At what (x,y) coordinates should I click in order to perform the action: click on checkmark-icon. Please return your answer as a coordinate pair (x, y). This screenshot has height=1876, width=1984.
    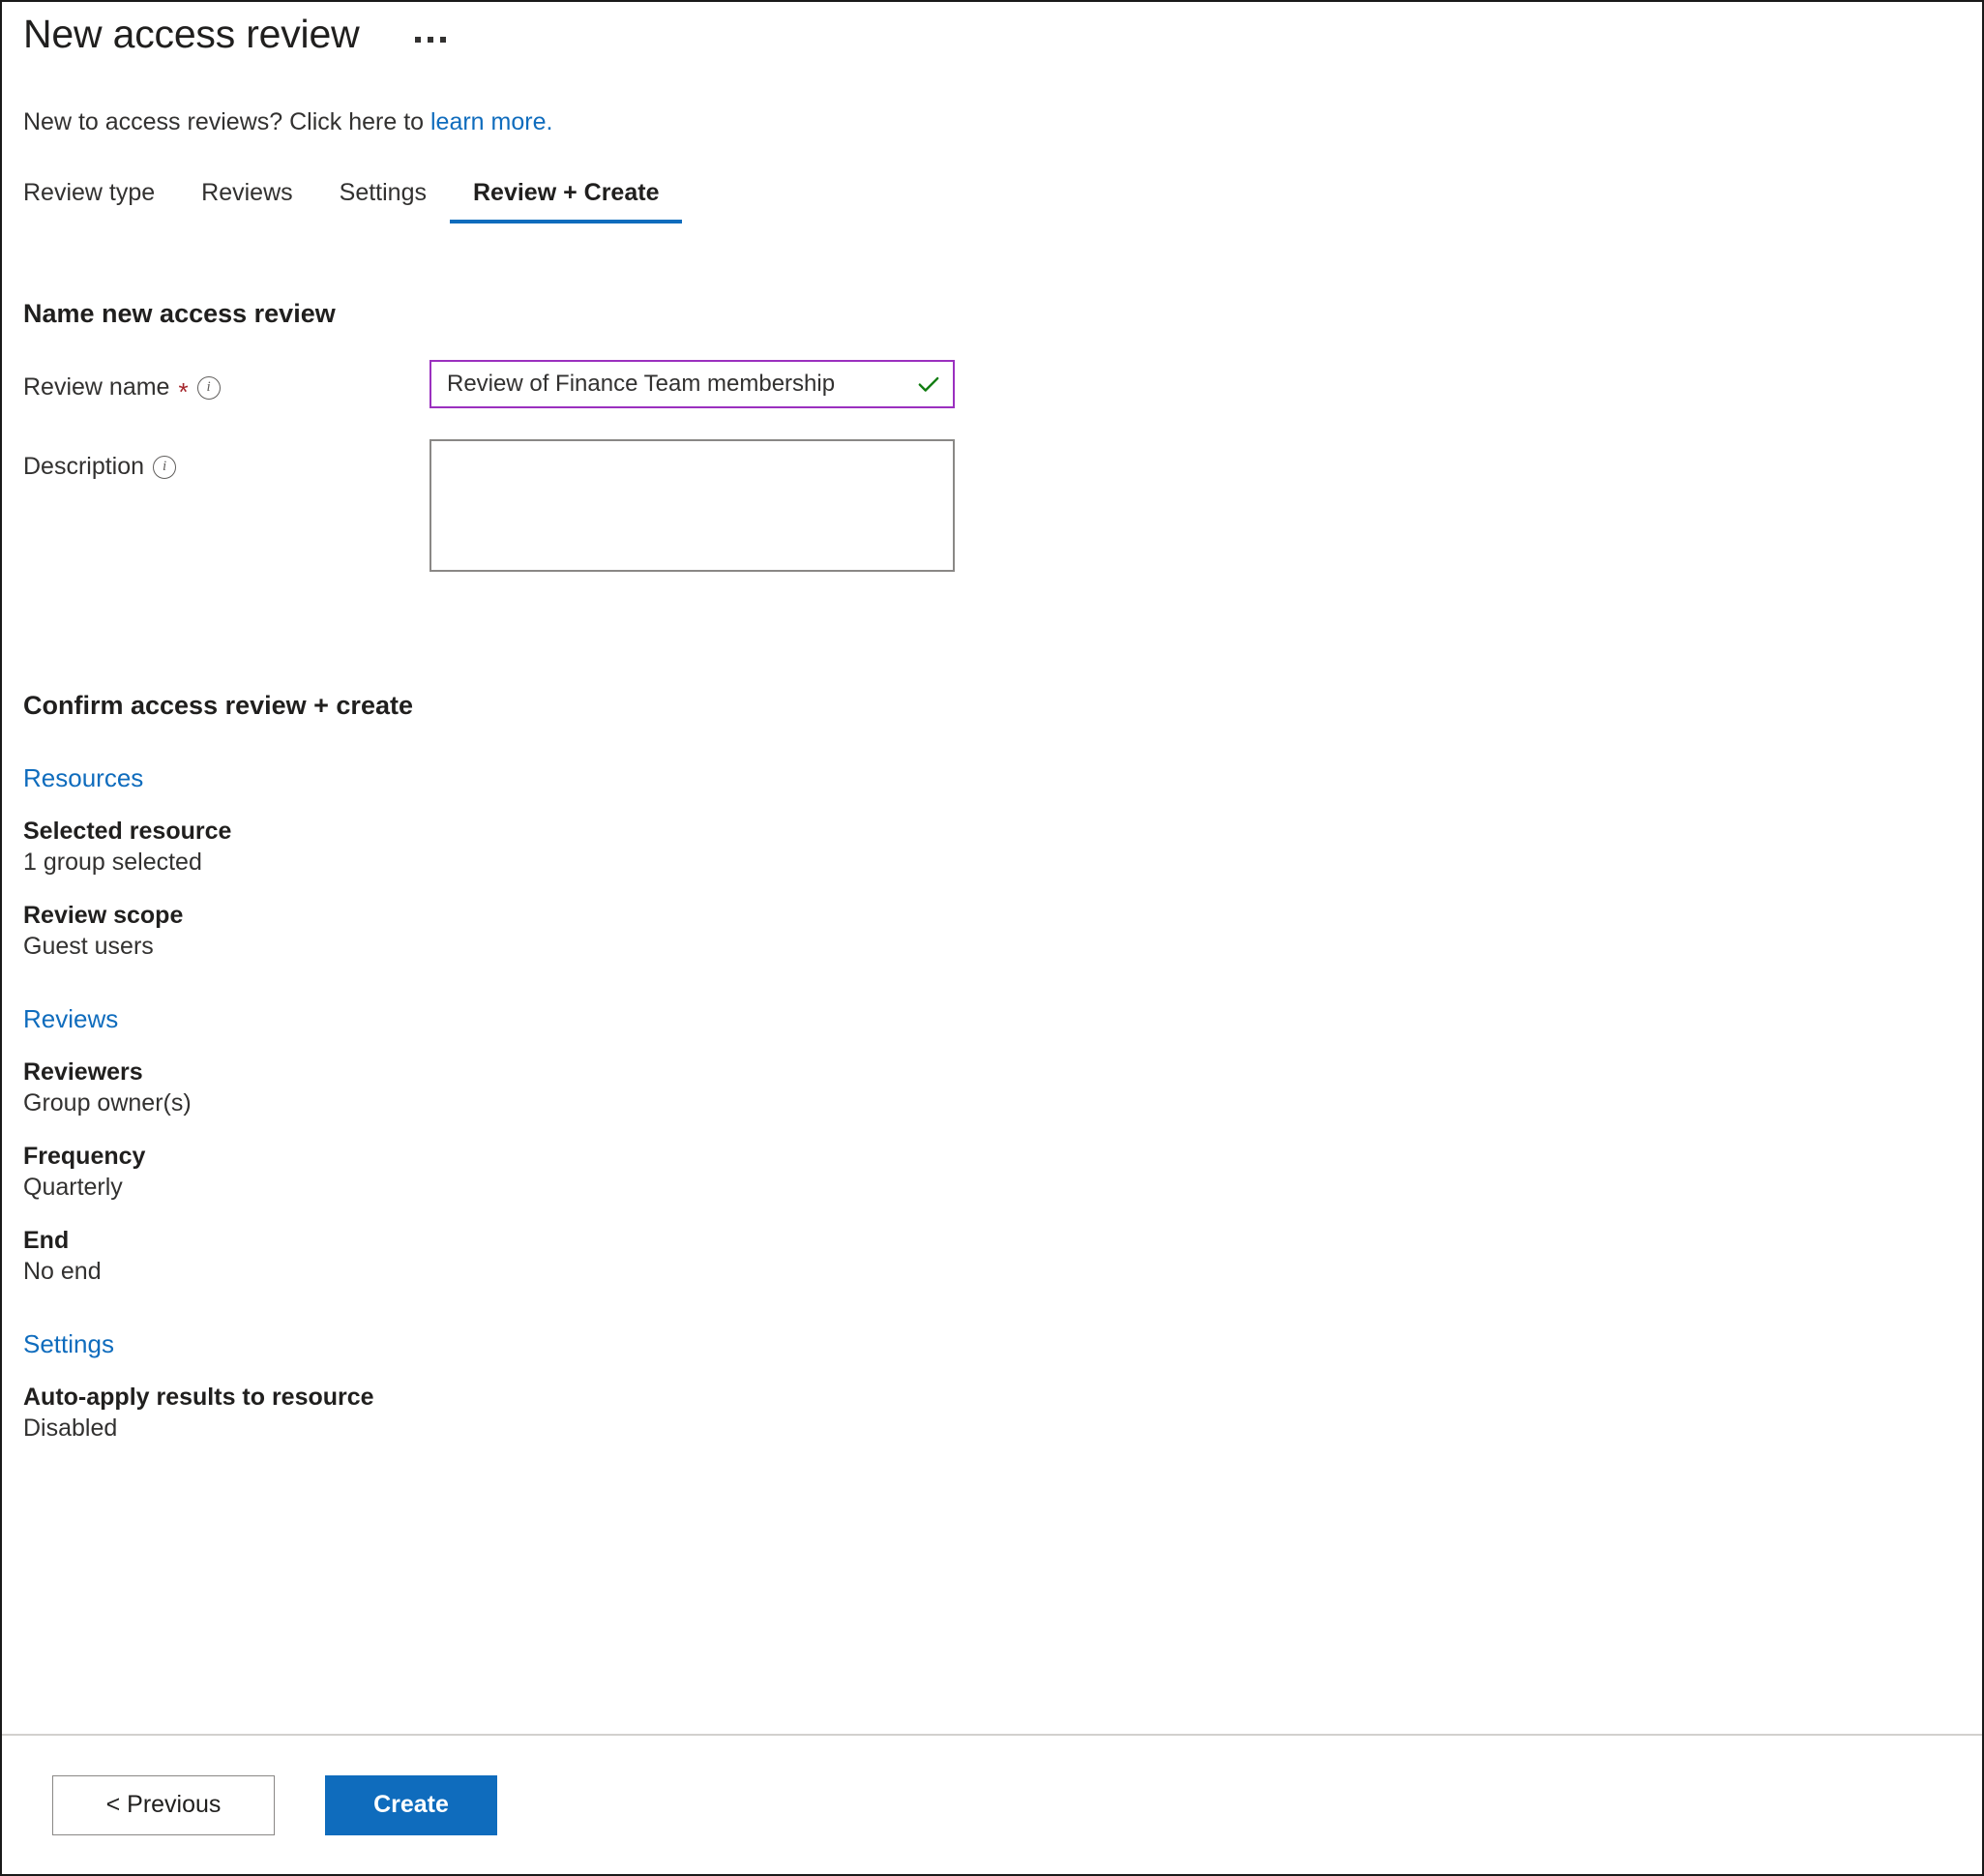
    Looking at the image, I should click on (928, 384).